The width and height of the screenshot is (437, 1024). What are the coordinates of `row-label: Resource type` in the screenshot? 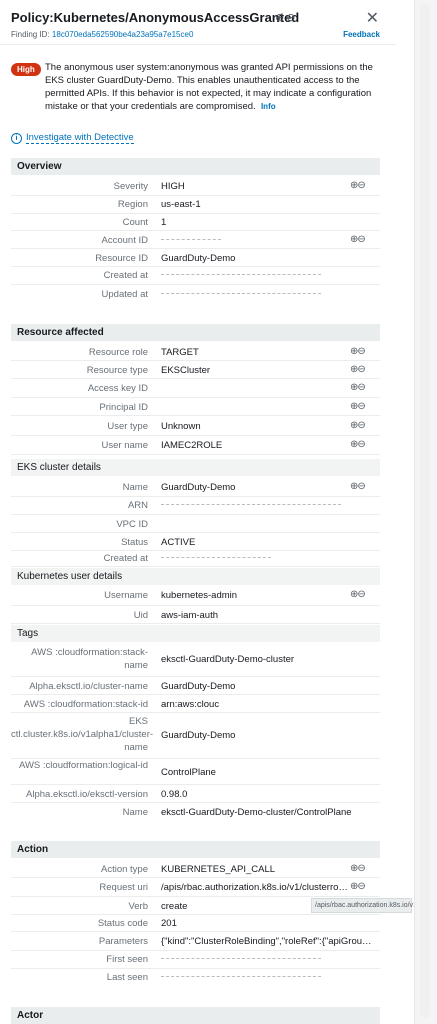 It's located at (117, 370).